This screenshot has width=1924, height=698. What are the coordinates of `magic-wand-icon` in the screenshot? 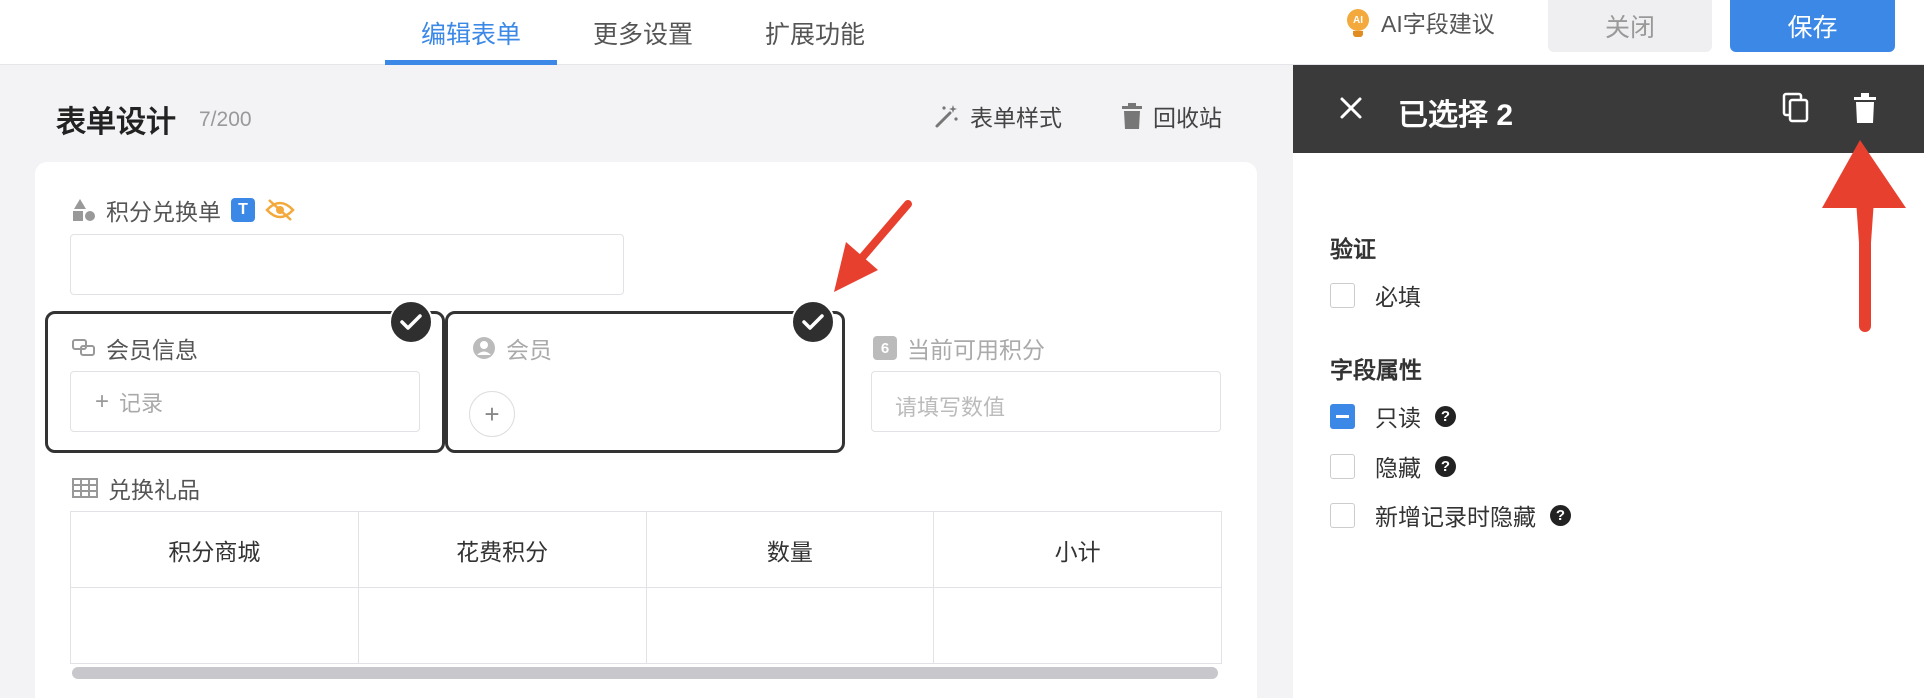 It's located at (946, 116).